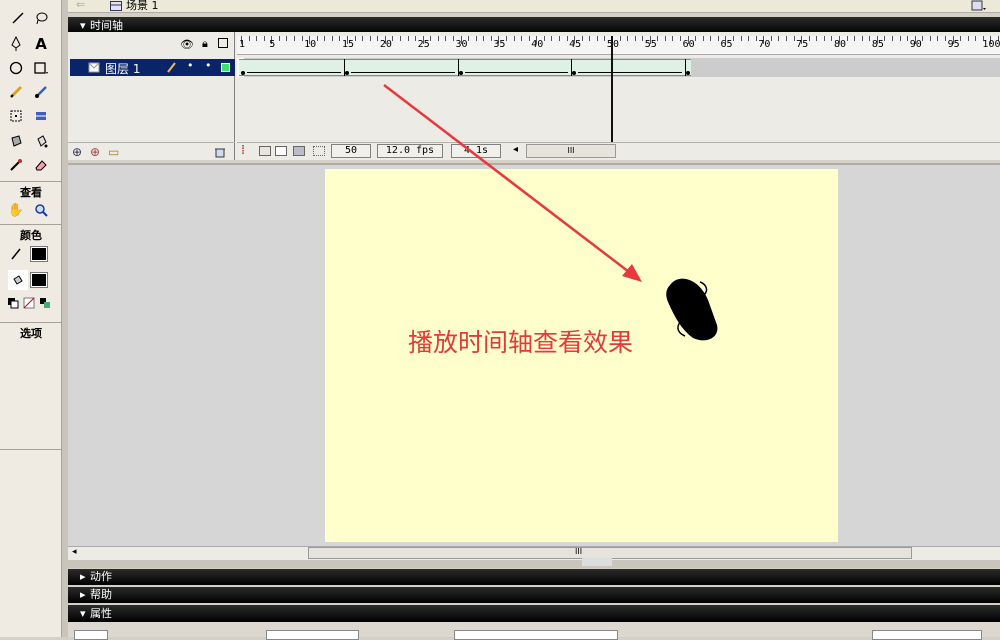 The height and width of the screenshot is (640, 1000). I want to click on red-arrow-head, so click(632, 273).